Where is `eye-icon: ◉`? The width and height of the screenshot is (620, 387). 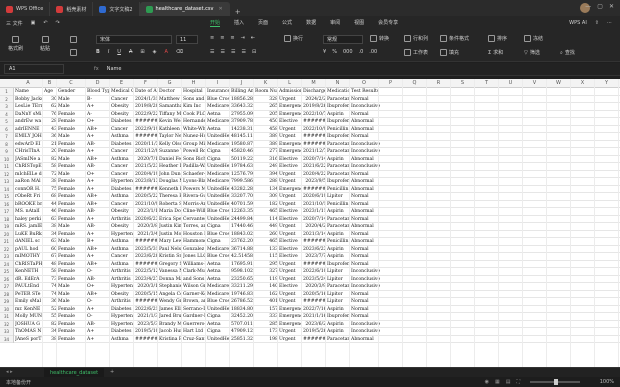 eye-icon: ◉ is located at coordinates (487, 382).